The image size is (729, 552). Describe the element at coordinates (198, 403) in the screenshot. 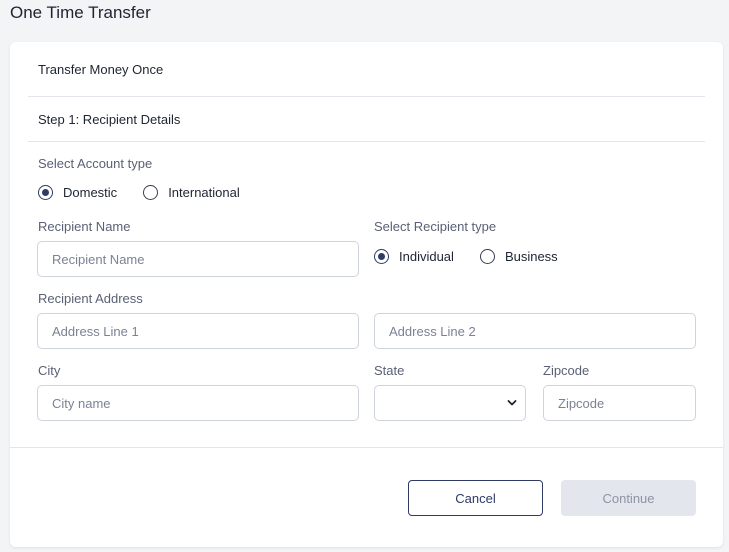

I see `city-input` at that location.